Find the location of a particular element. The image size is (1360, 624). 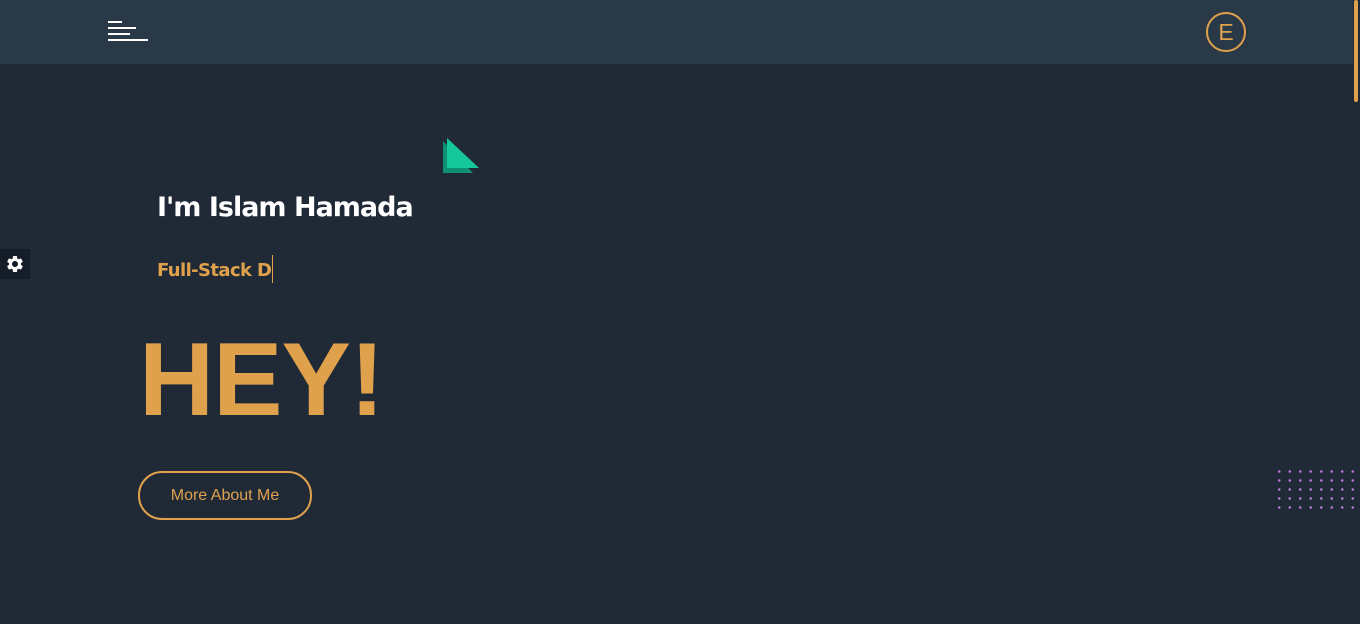

more-about-me-button: More About Me is located at coordinates (225, 495).